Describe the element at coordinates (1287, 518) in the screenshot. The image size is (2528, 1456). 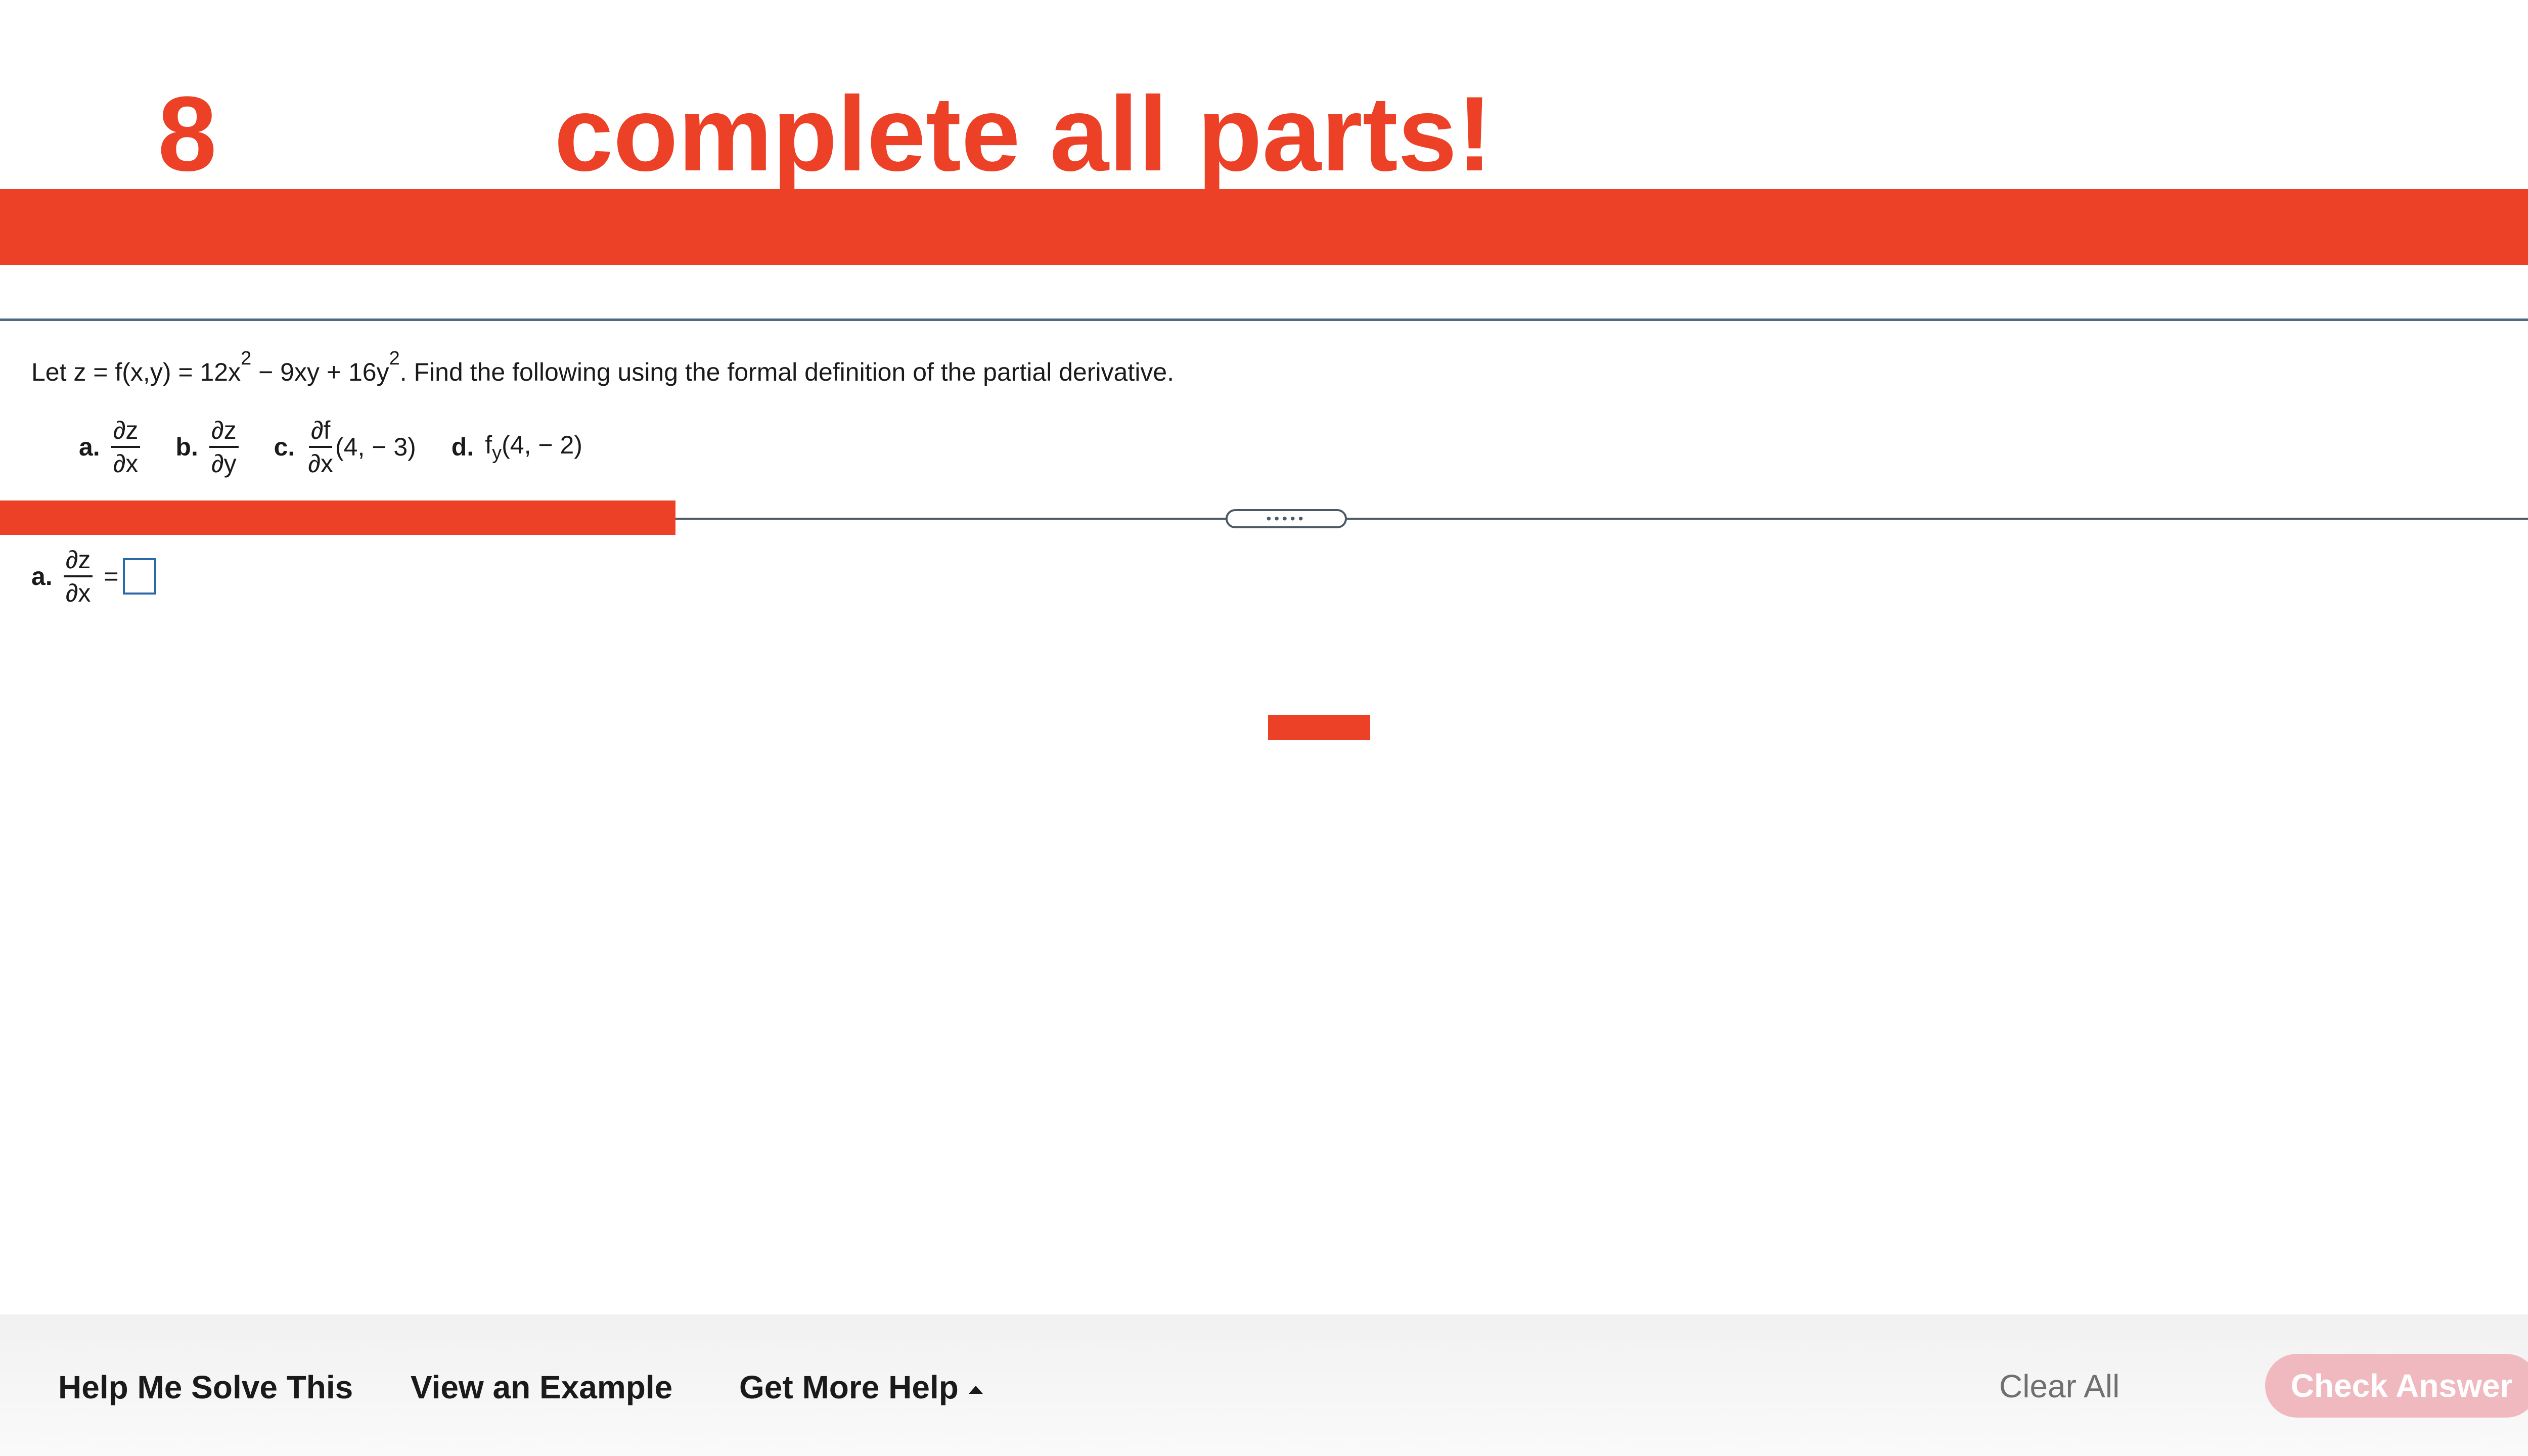
I see `pane-resize-handle: •••••` at that location.